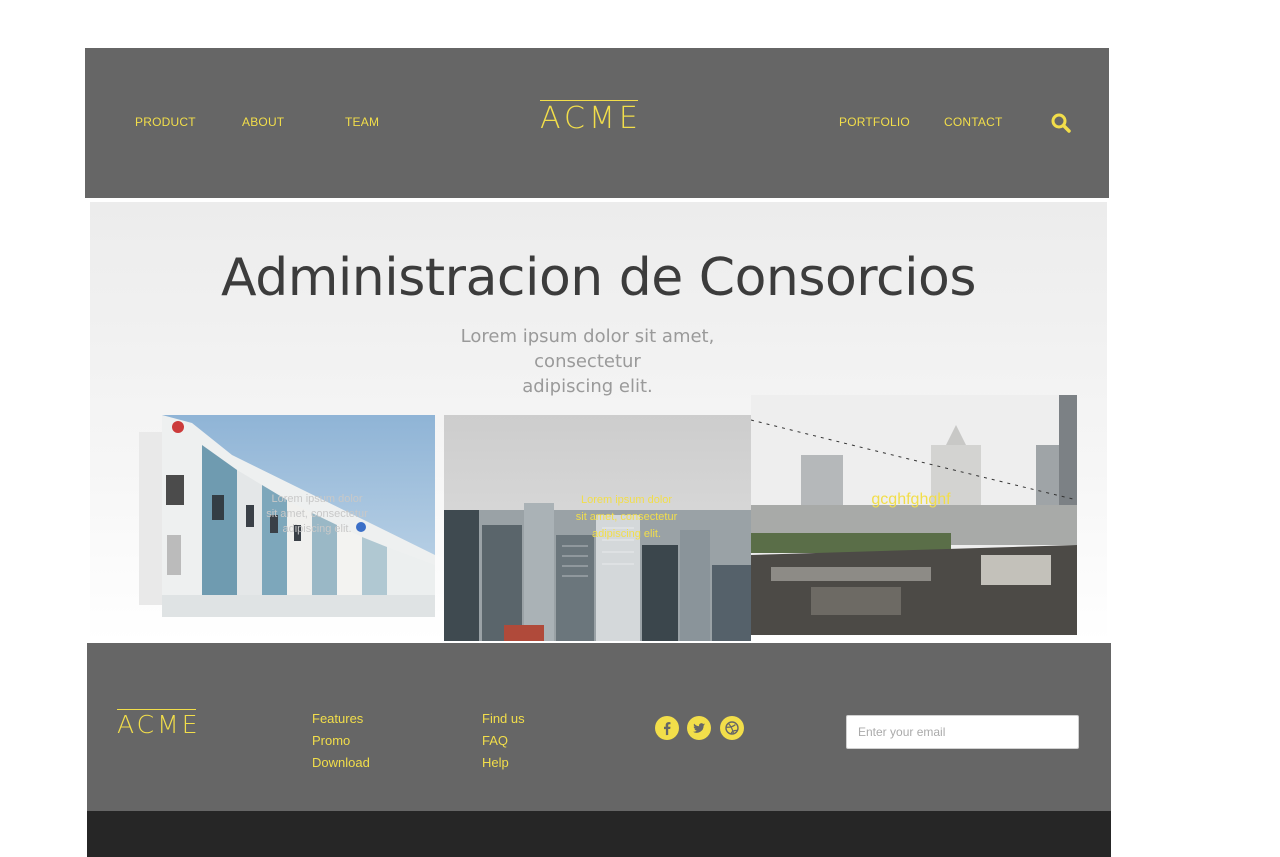  I want to click on hero-title: Administracion de Consorcios, so click(598, 278).